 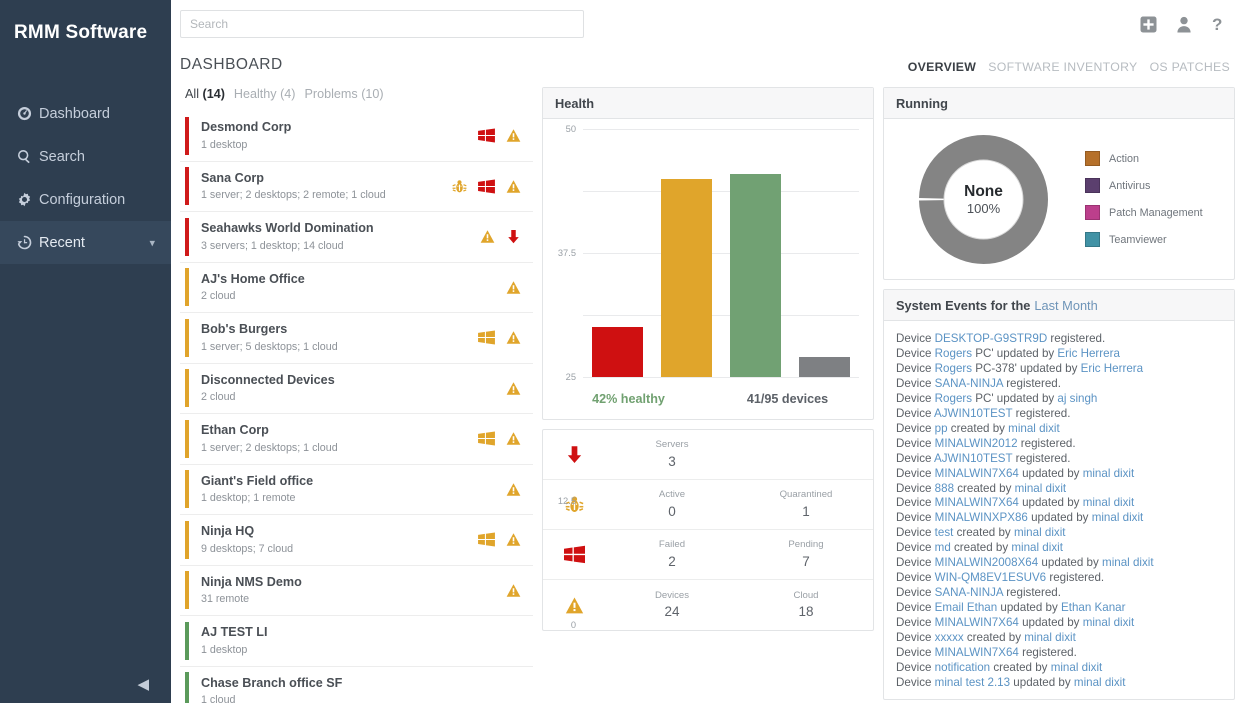 What do you see at coordinates (981, 517) in the screenshot?
I see `event-link: MINALWINXPX86` at bounding box center [981, 517].